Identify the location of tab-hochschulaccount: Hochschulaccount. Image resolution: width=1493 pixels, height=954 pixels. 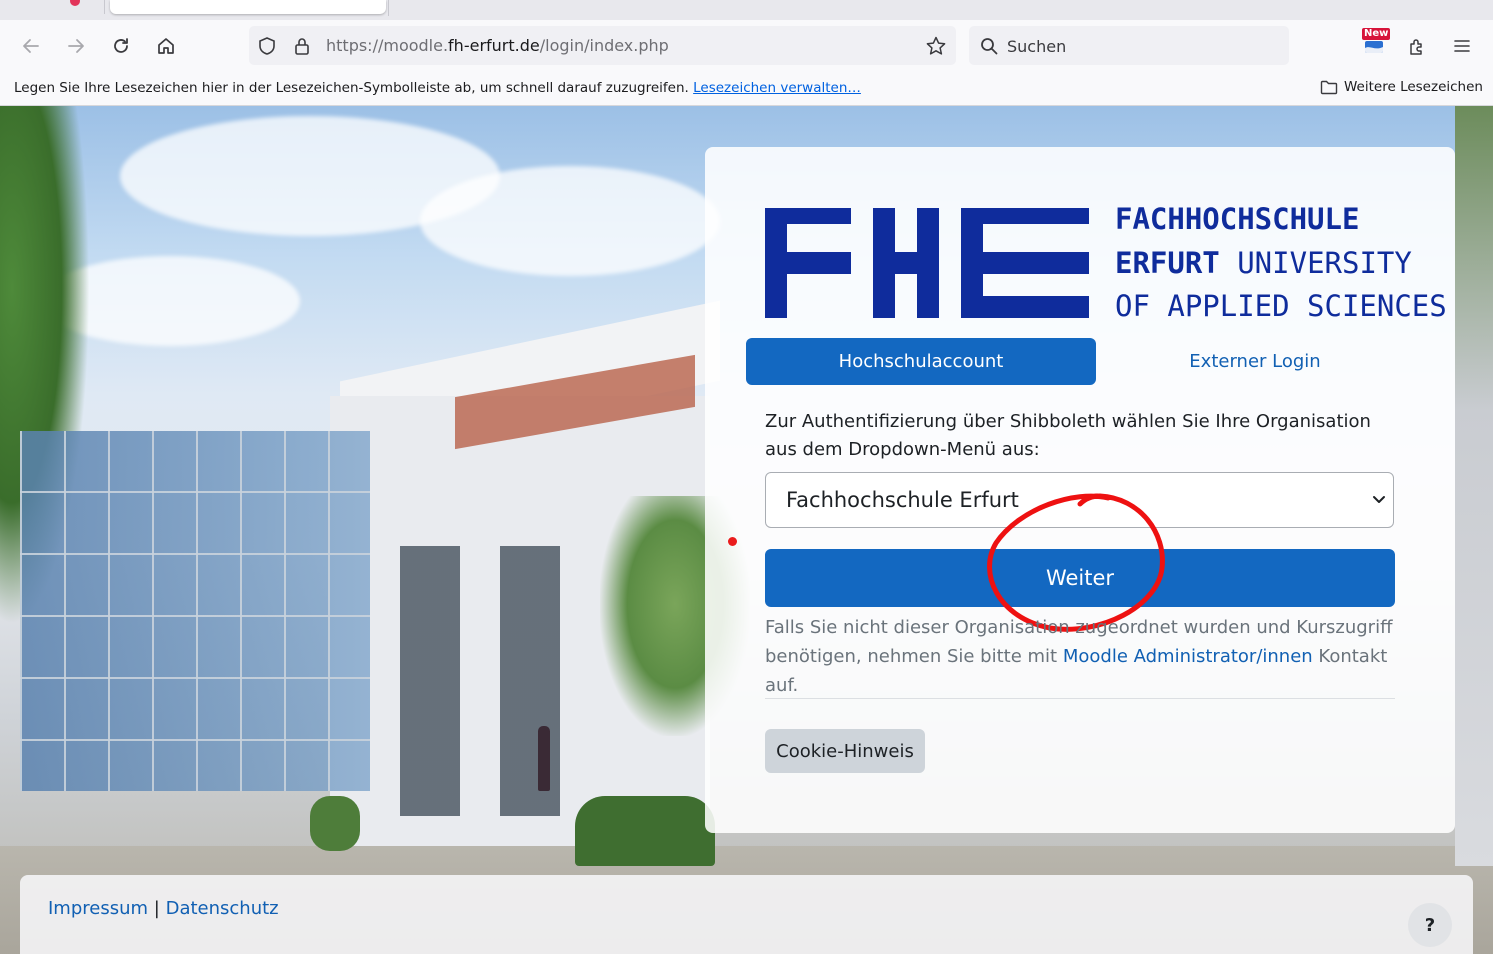
(921, 361).